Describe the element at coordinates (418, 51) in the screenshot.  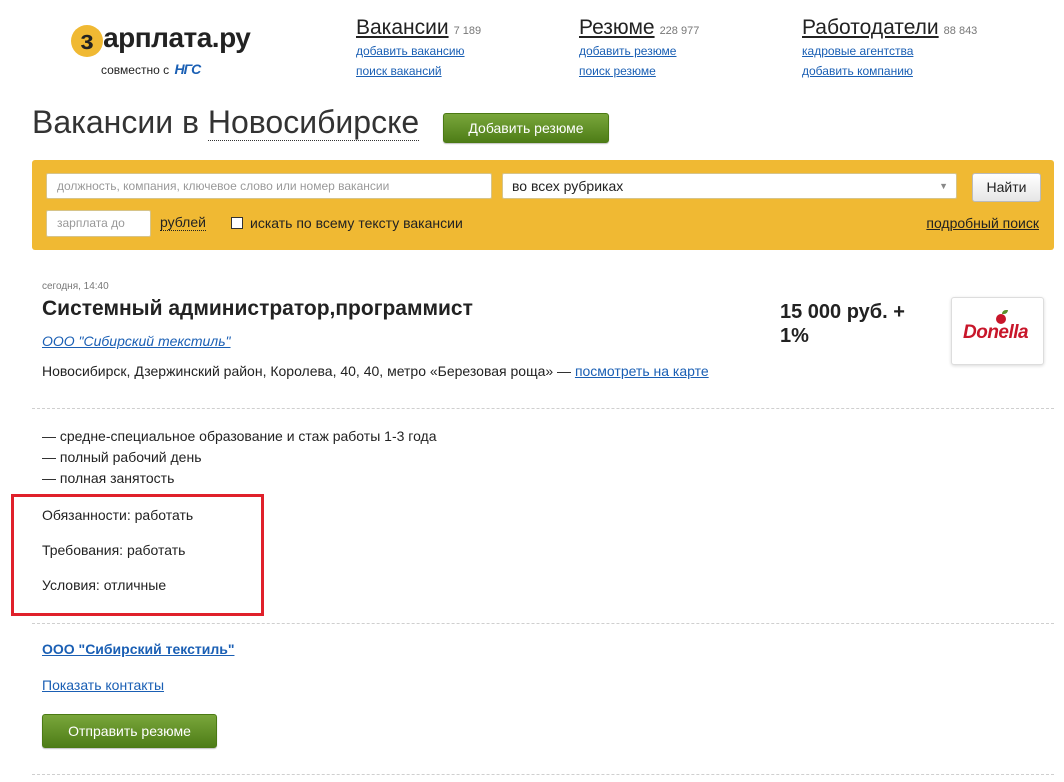
I see `add-vacancy-link: добавить вакансию` at that location.